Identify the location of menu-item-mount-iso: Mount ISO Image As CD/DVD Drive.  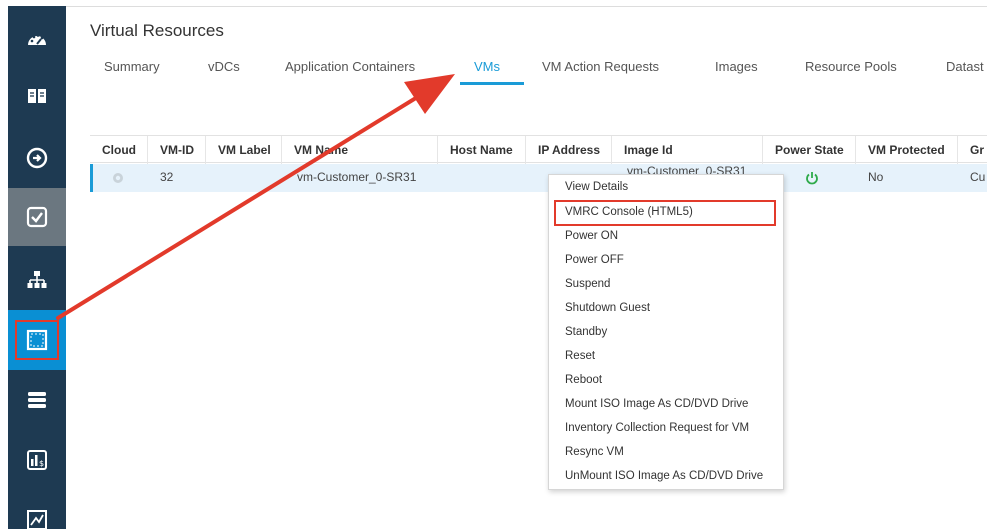
(656, 404).